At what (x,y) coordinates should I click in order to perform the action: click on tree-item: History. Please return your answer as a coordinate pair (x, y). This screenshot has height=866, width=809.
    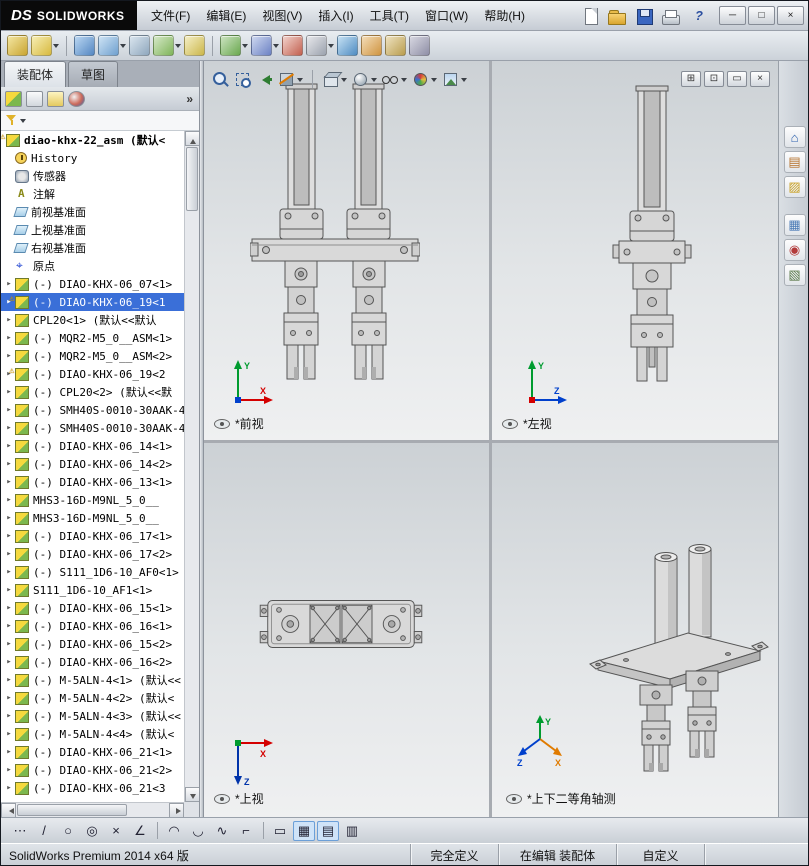
    Looking at the image, I should click on (92, 158).